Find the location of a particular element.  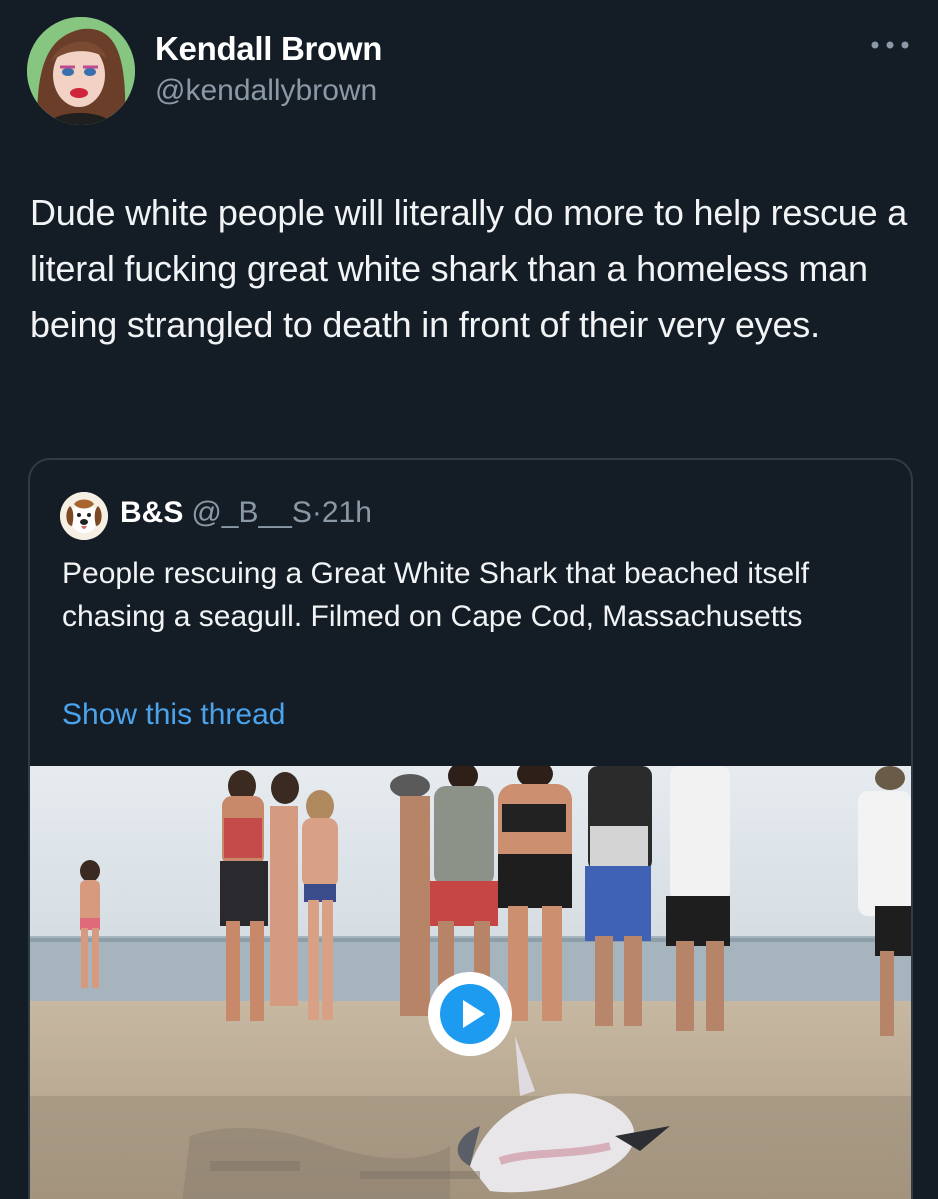

author-avatar is located at coordinates (81, 71).